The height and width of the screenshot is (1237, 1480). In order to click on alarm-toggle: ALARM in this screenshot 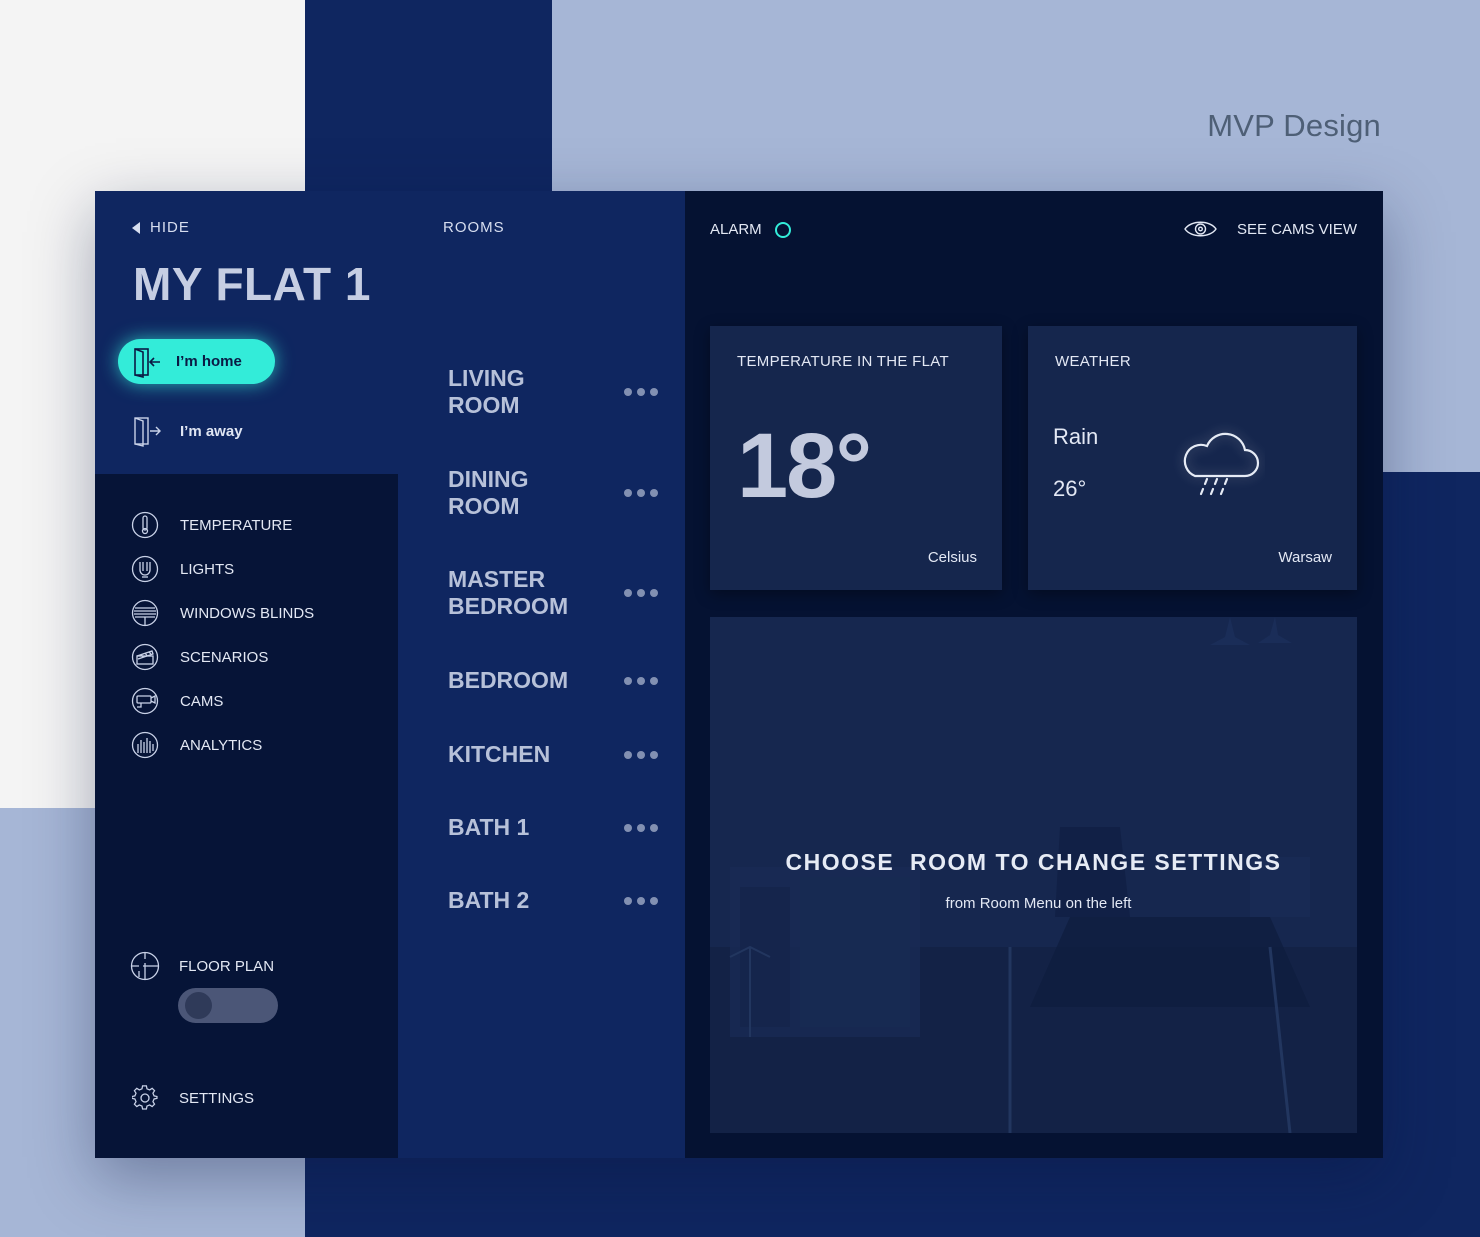, I will do `click(750, 229)`.